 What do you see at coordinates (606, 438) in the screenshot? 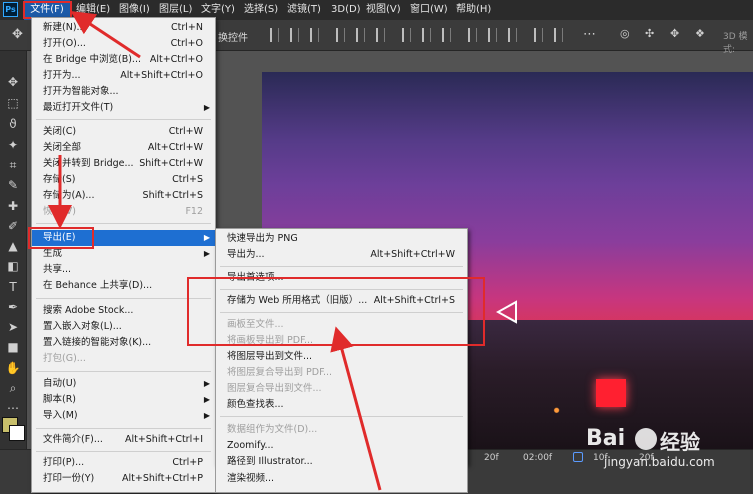
I see `watermark-baidu: Bai` at bounding box center [606, 438].